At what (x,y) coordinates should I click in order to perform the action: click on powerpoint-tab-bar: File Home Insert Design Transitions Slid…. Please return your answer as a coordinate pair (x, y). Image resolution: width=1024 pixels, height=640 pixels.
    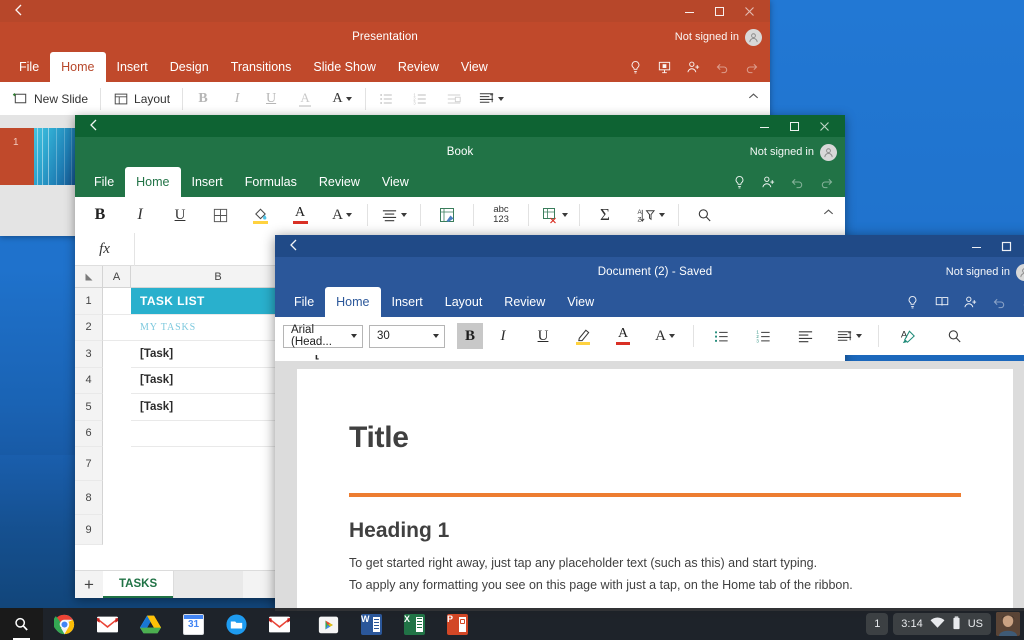
    Looking at the image, I should click on (385, 67).